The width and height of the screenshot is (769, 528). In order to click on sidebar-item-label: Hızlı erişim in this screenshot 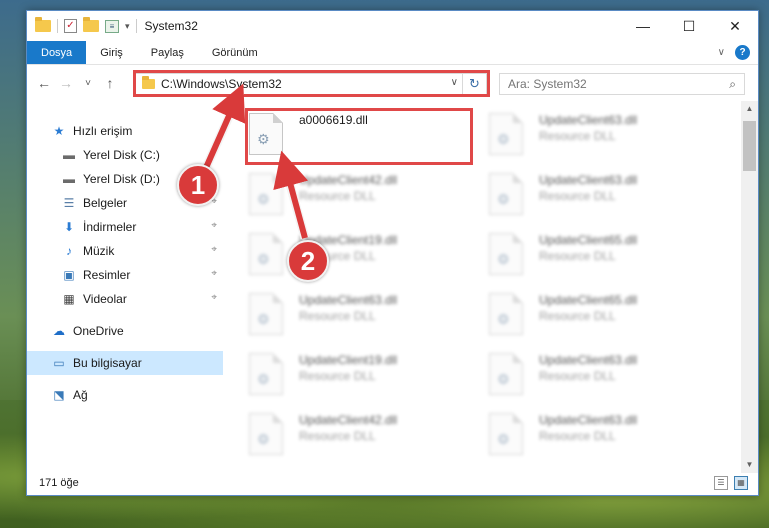, I will do `click(103, 131)`.